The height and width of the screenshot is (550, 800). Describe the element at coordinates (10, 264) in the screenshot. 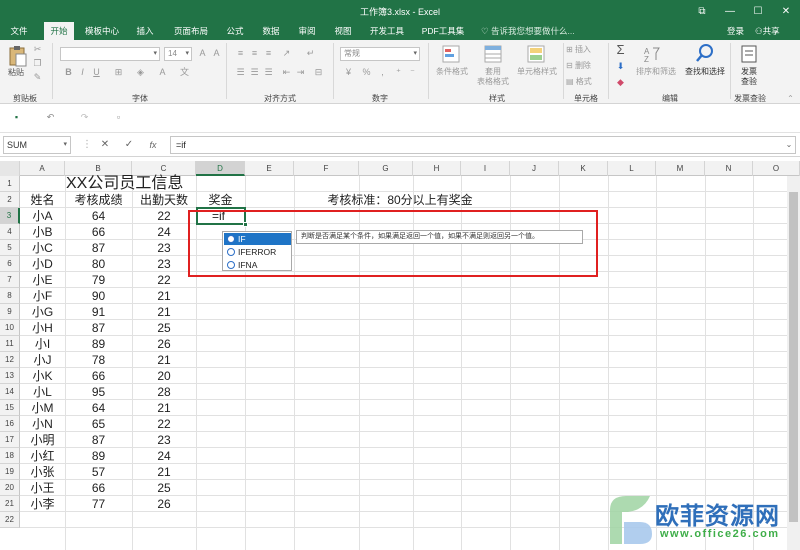

I see `row-header-6: 6` at that location.